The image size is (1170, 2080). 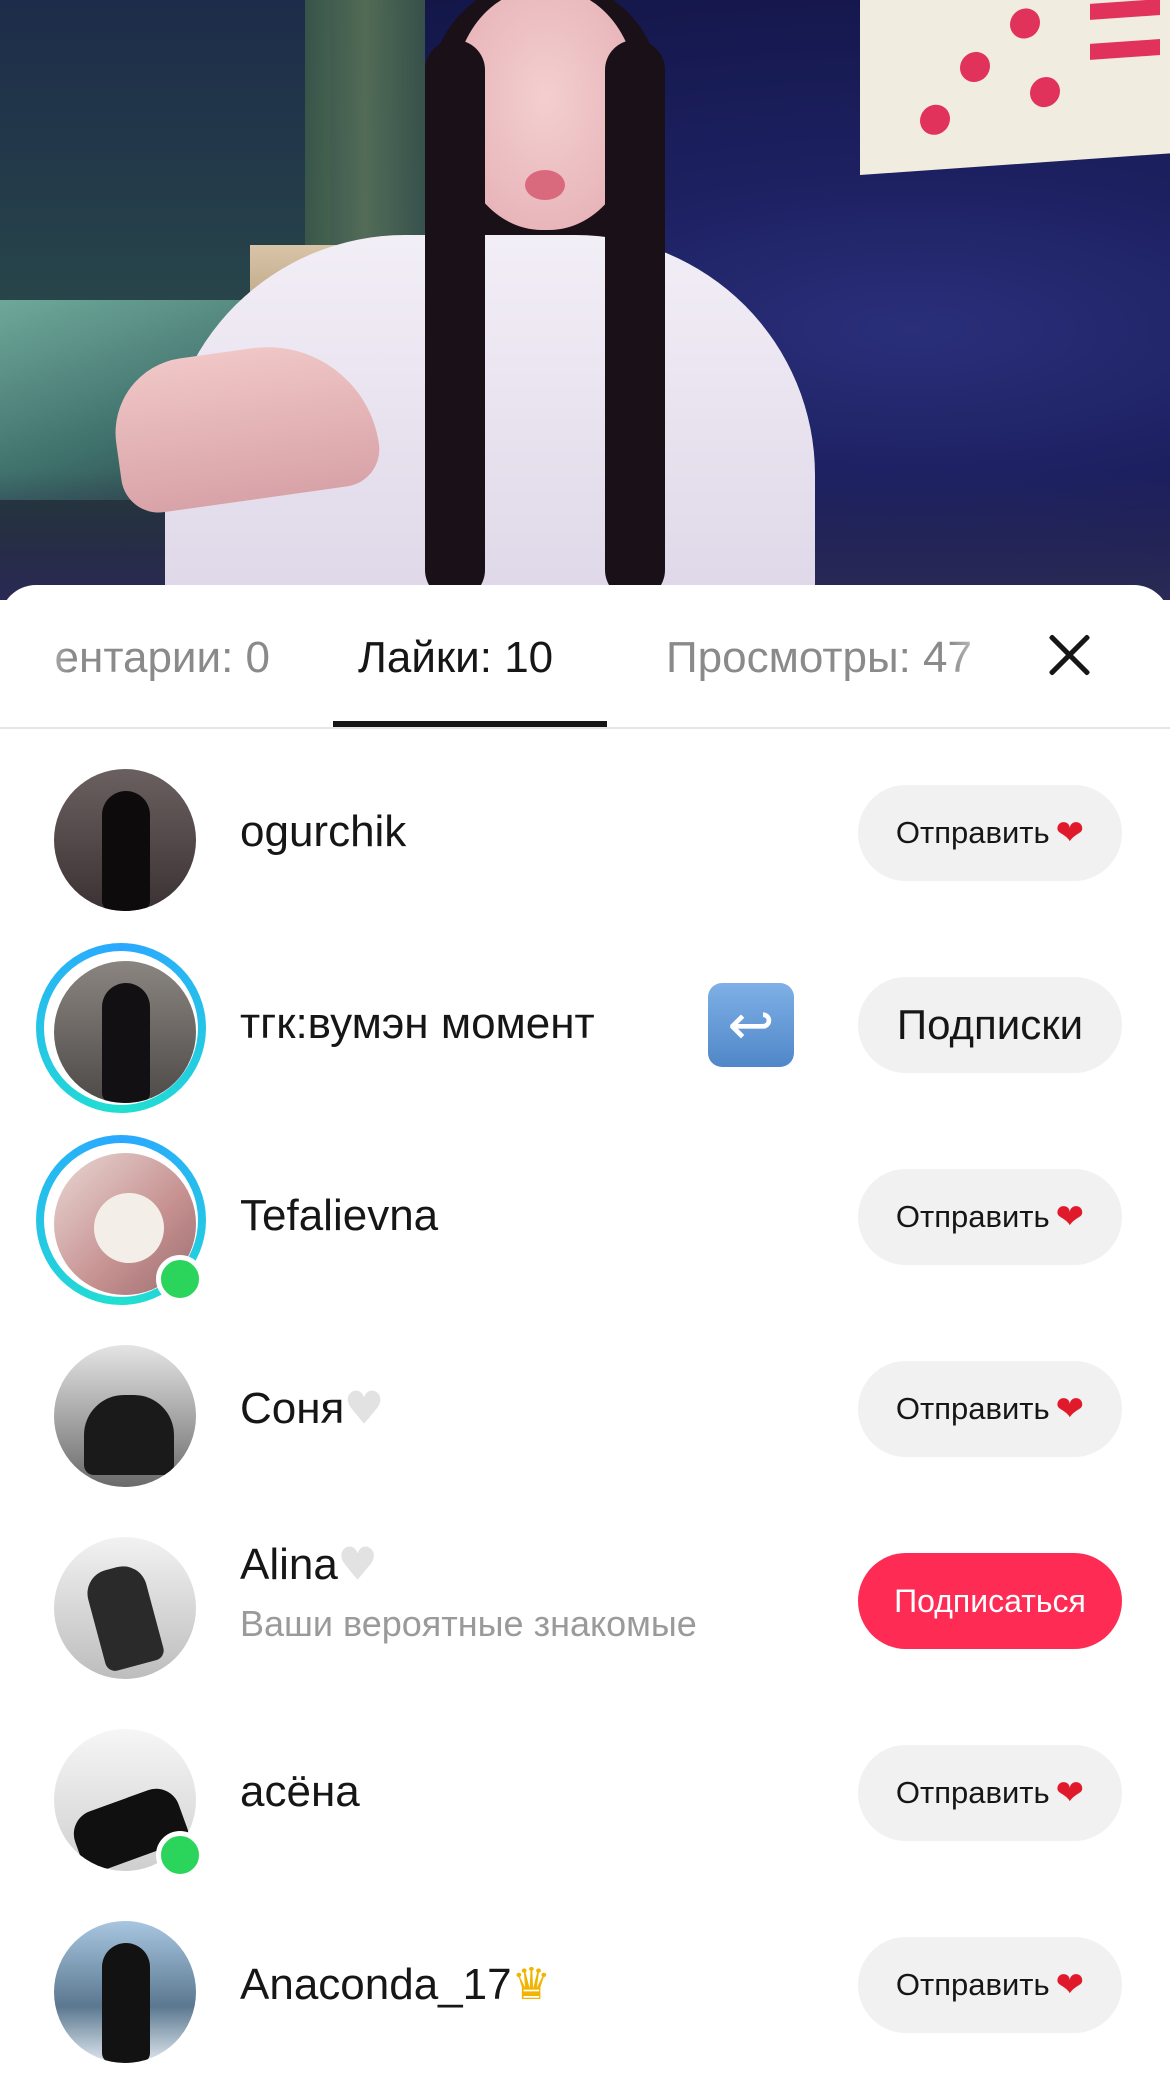 I want to click on list-item: Соня♥ Отправить ❤, so click(x=585, y=1401).